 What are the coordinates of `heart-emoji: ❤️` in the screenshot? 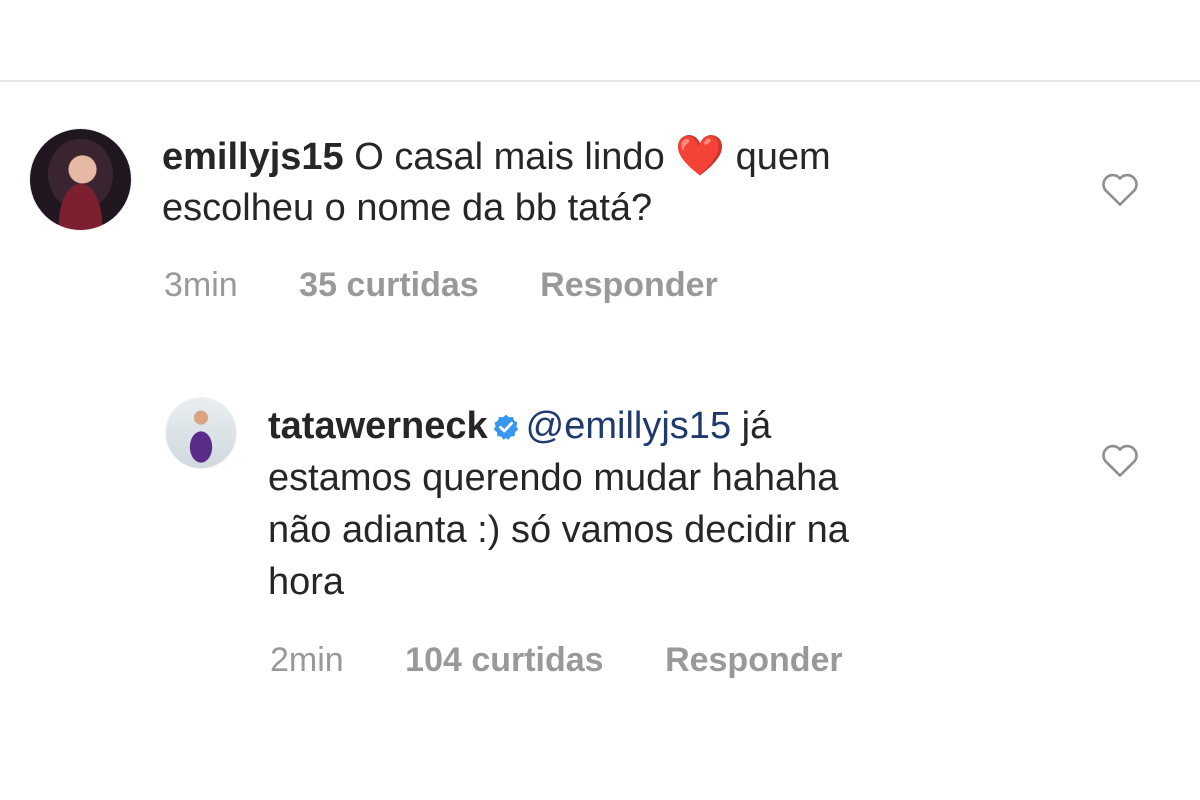 It's located at (700, 156).